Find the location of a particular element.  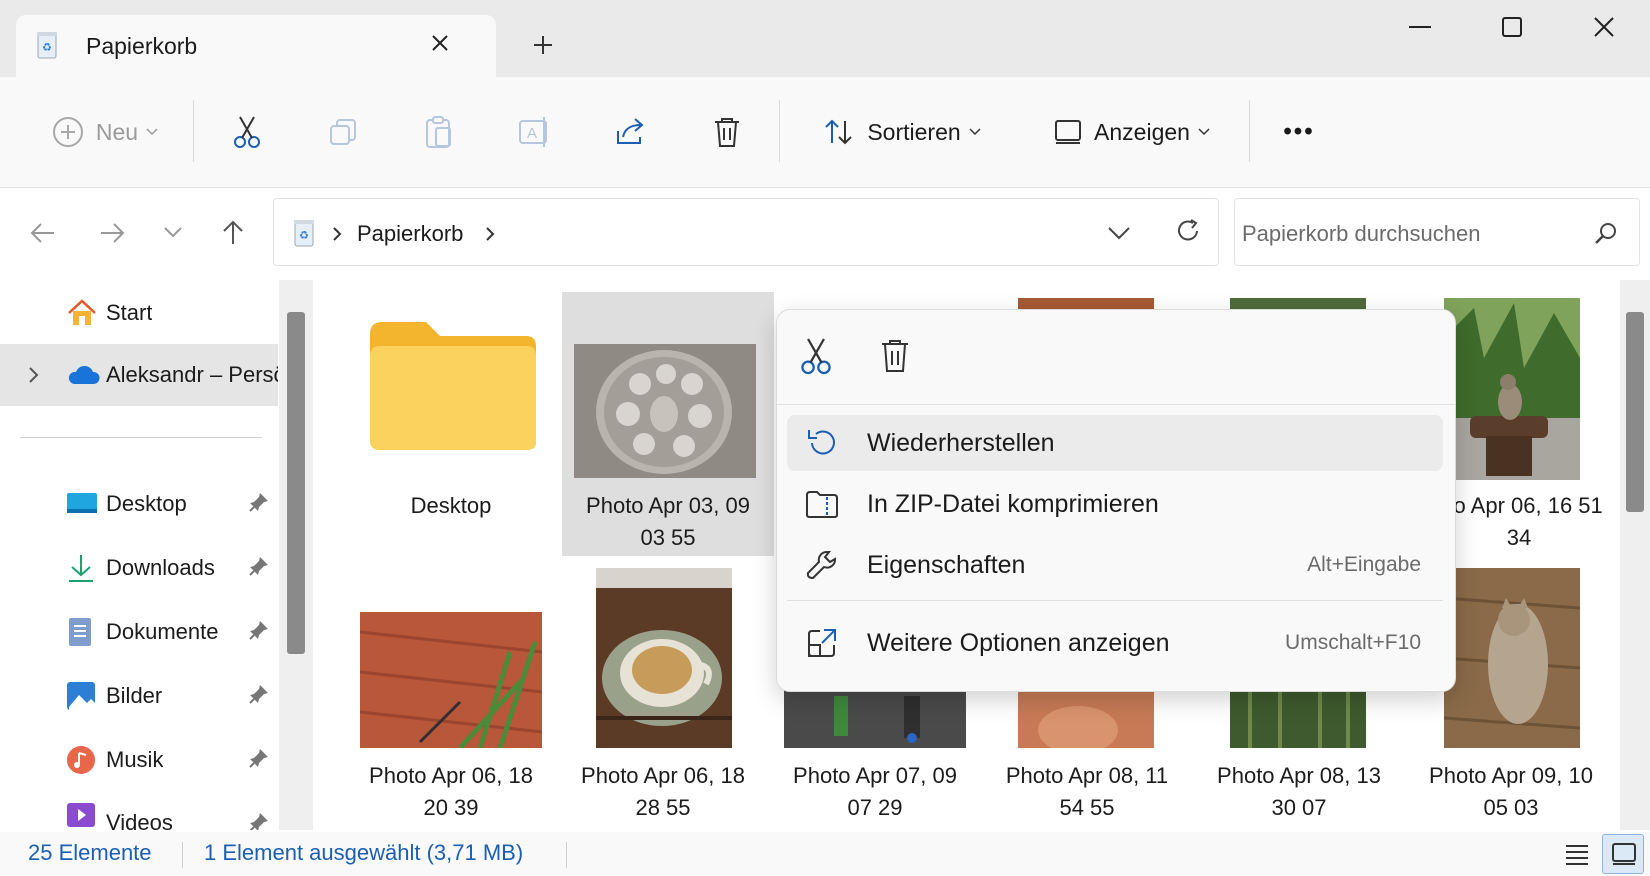

rename-icon: A is located at coordinates (535, 132).